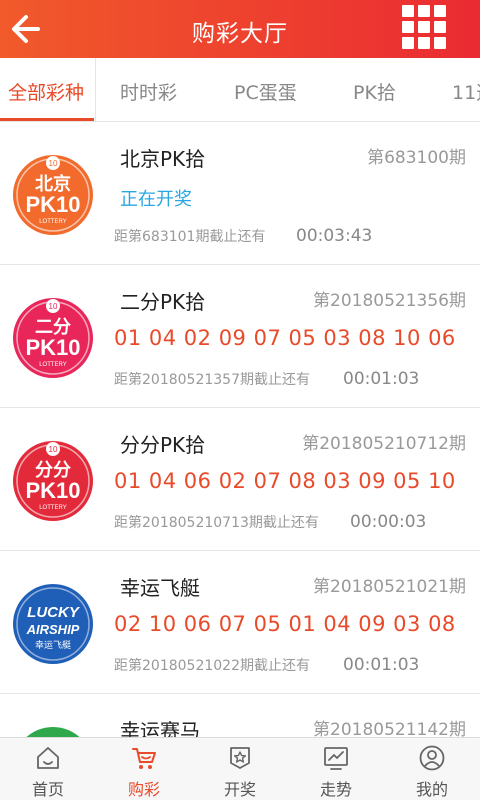 This screenshot has height=800, width=480. What do you see at coordinates (163, 445) in the screenshot?
I see `lottery-name: 分分PK拾` at bounding box center [163, 445].